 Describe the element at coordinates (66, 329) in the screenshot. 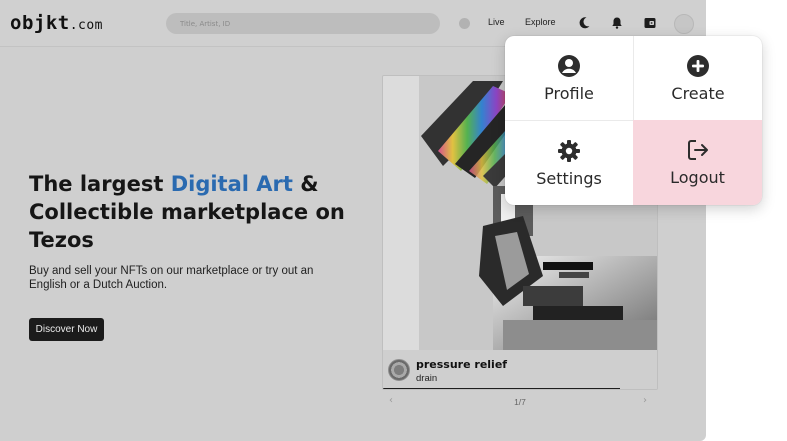

I see `discover-now-button: Discover Now` at that location.